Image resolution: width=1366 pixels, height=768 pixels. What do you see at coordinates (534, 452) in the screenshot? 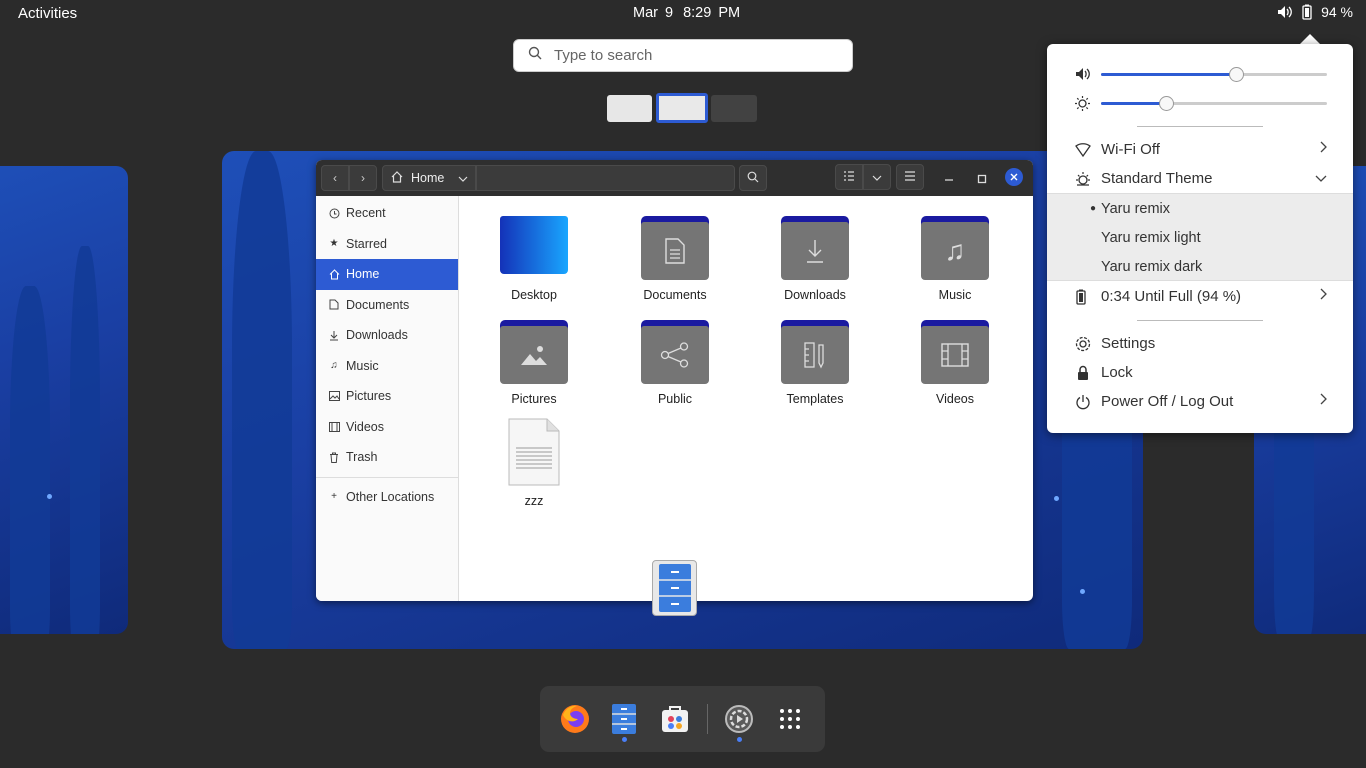
I see `text-file-icon` at bounding box center [534, 452].